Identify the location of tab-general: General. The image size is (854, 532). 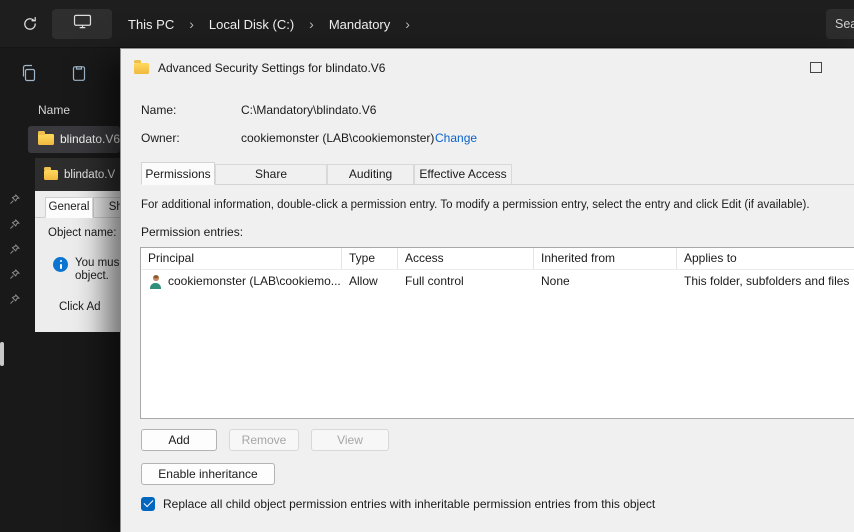
(69, 207).